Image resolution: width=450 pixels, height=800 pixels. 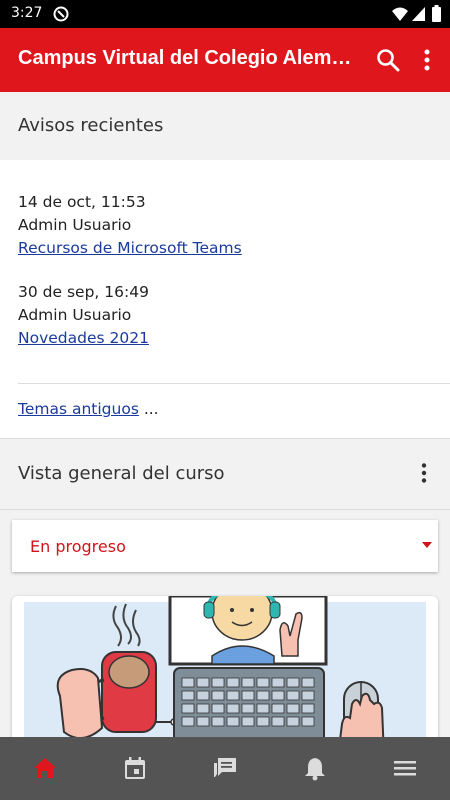 What do you see at coordinates (225, 126) in the screenshot?
I see `recent-notices-header: Avisos recientes` at bounding box center [225, 126].